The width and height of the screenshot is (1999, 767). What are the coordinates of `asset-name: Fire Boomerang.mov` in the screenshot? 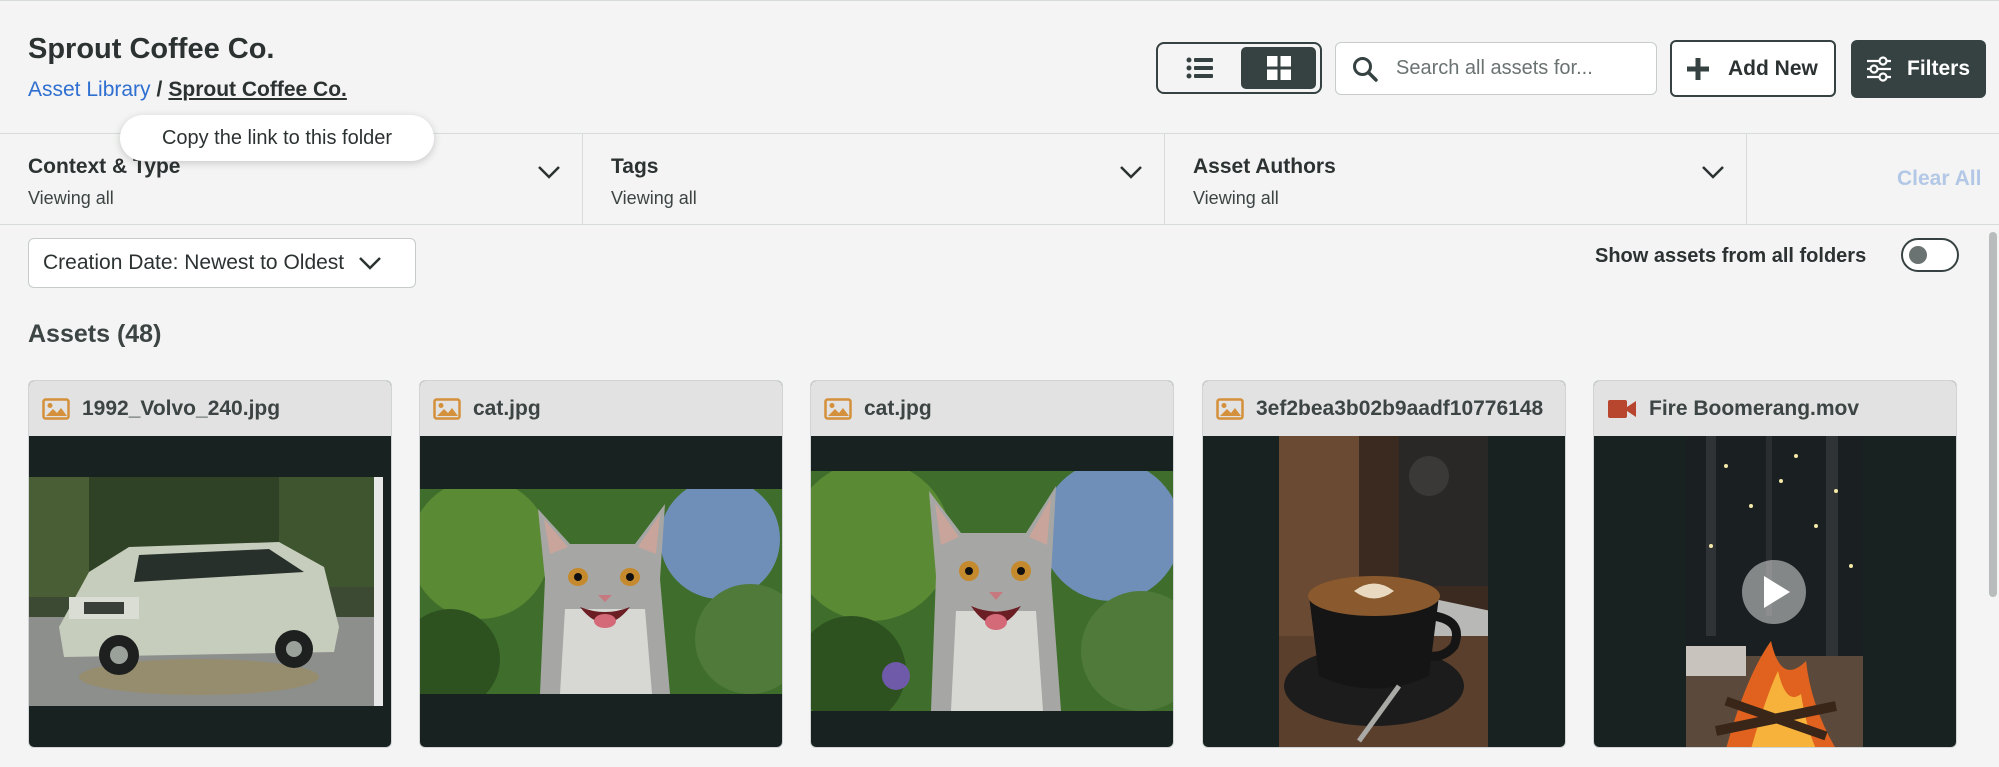 It's located at (1754, 408).